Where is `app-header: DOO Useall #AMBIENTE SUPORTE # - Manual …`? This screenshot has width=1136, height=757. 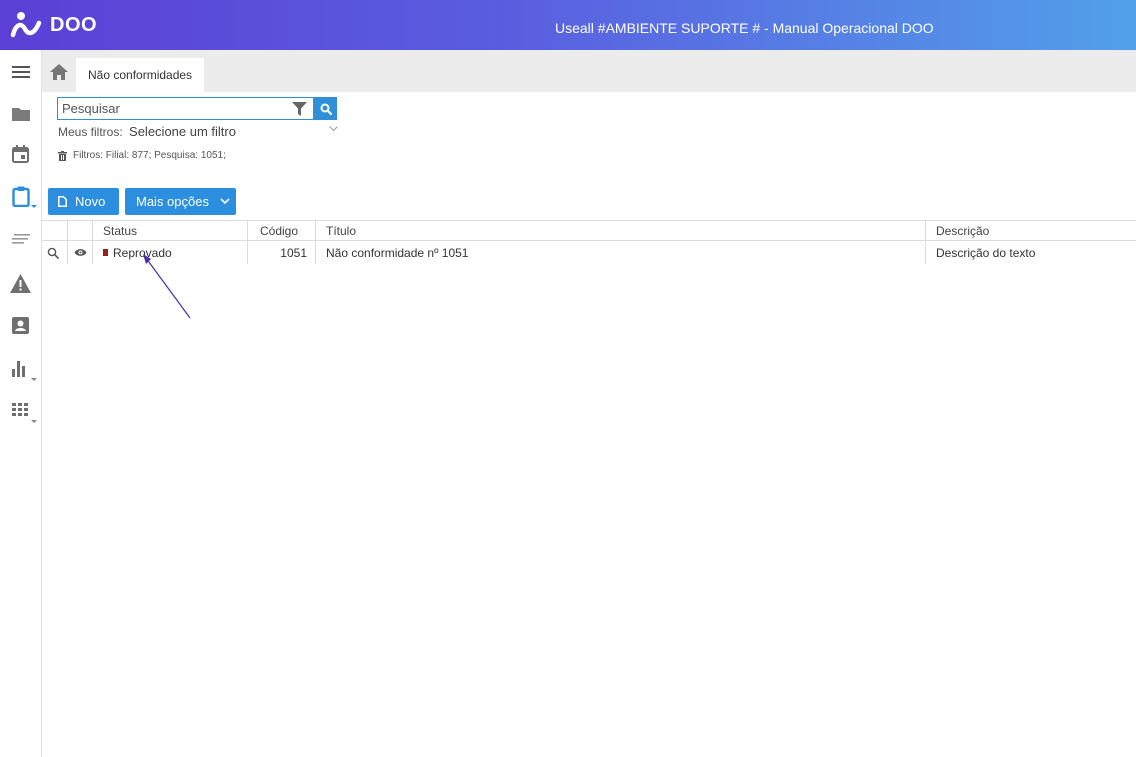 app-header: DOO Useall #AMBIENTE SUPORTE # - Manual … is located at coordinates (568, 25).